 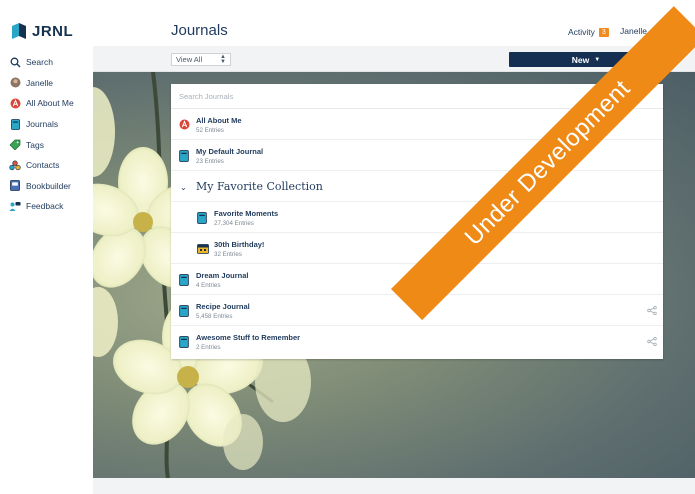 I want to click on sidebar-item-label: Search, so click(x=39, y=62).